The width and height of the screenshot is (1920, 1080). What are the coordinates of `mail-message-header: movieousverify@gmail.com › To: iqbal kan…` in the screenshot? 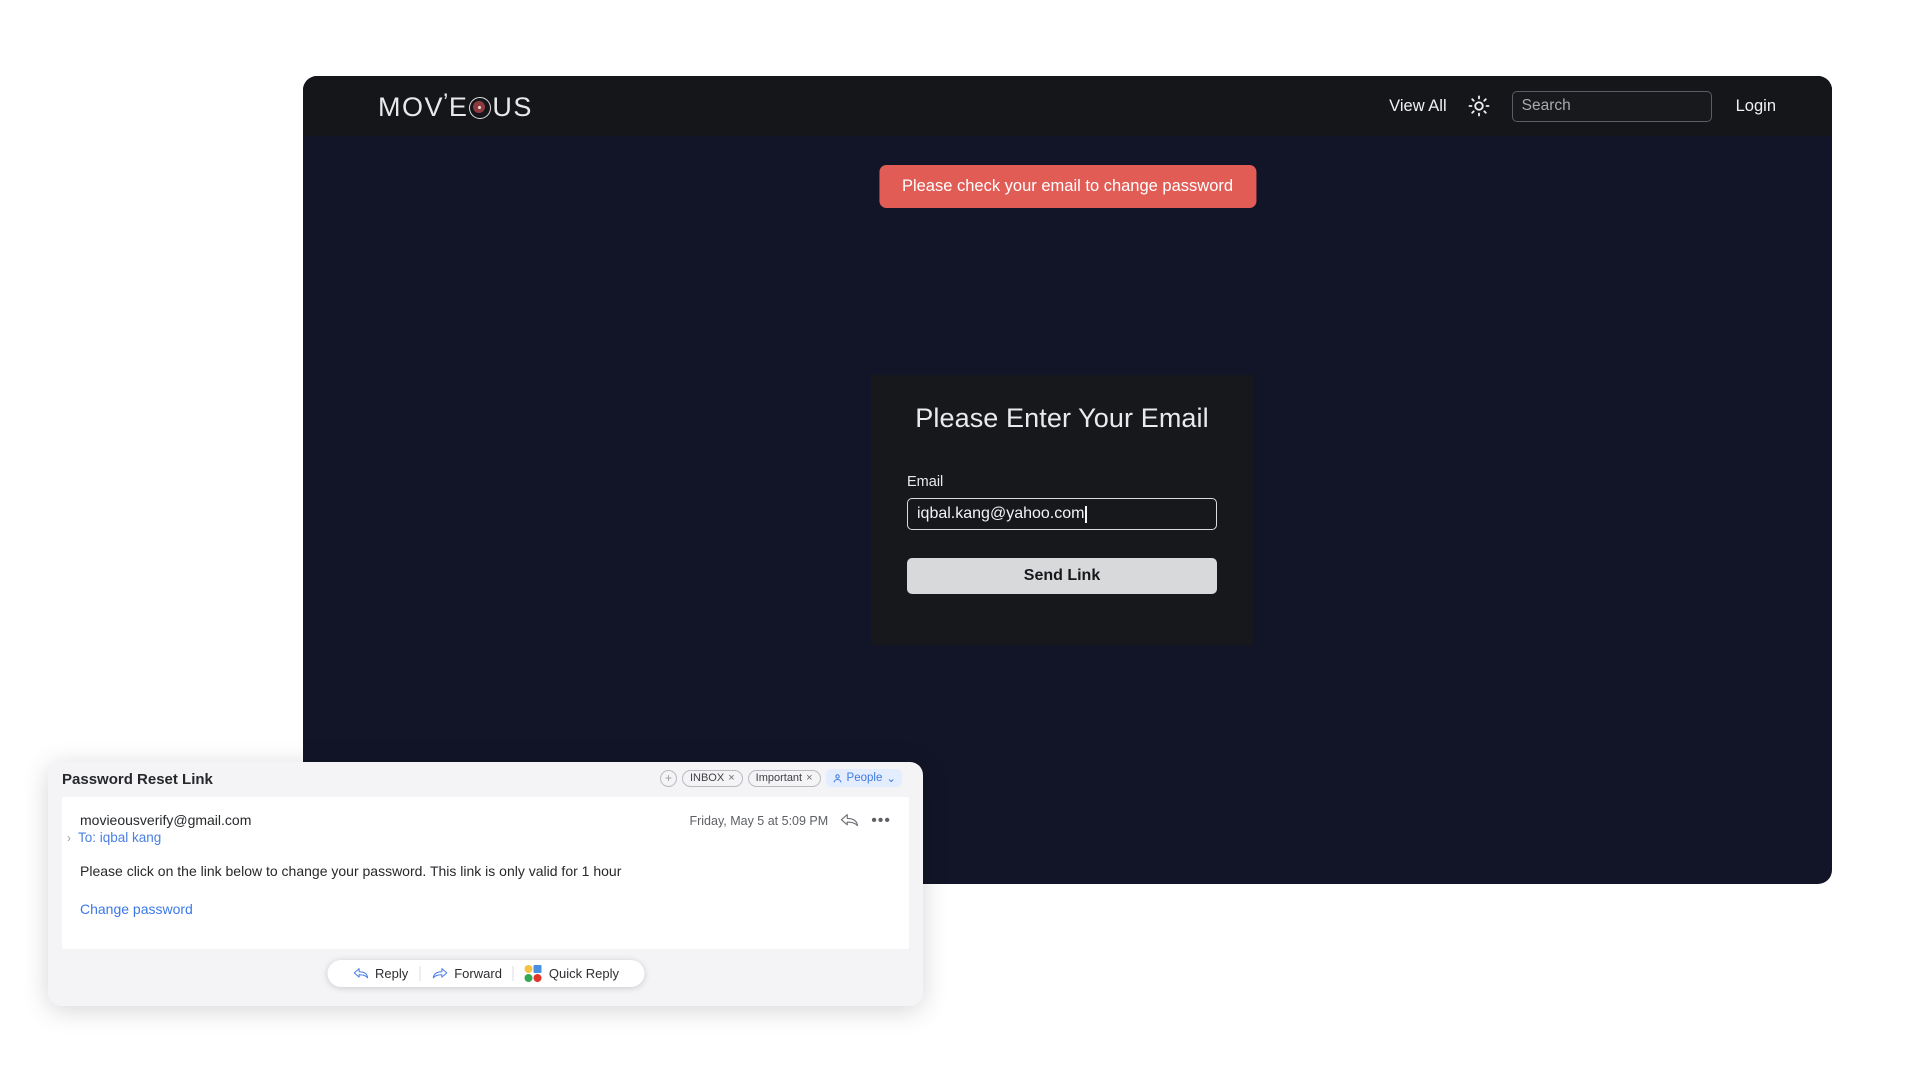 It's located at (479, 829).